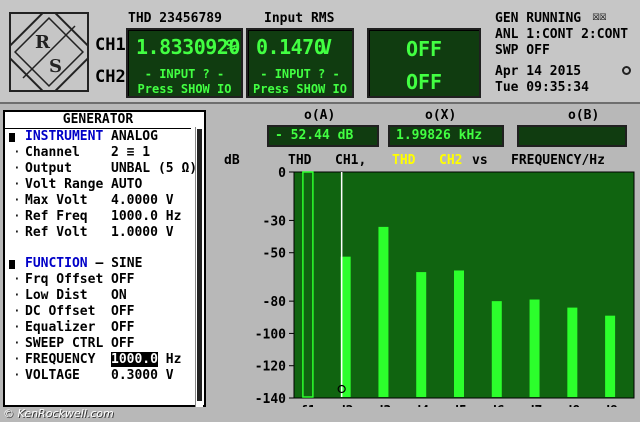 The height and width of the screenshot is (422, 640). I want to click on generator-row-label: FREQUENCY, so click(60, 359).